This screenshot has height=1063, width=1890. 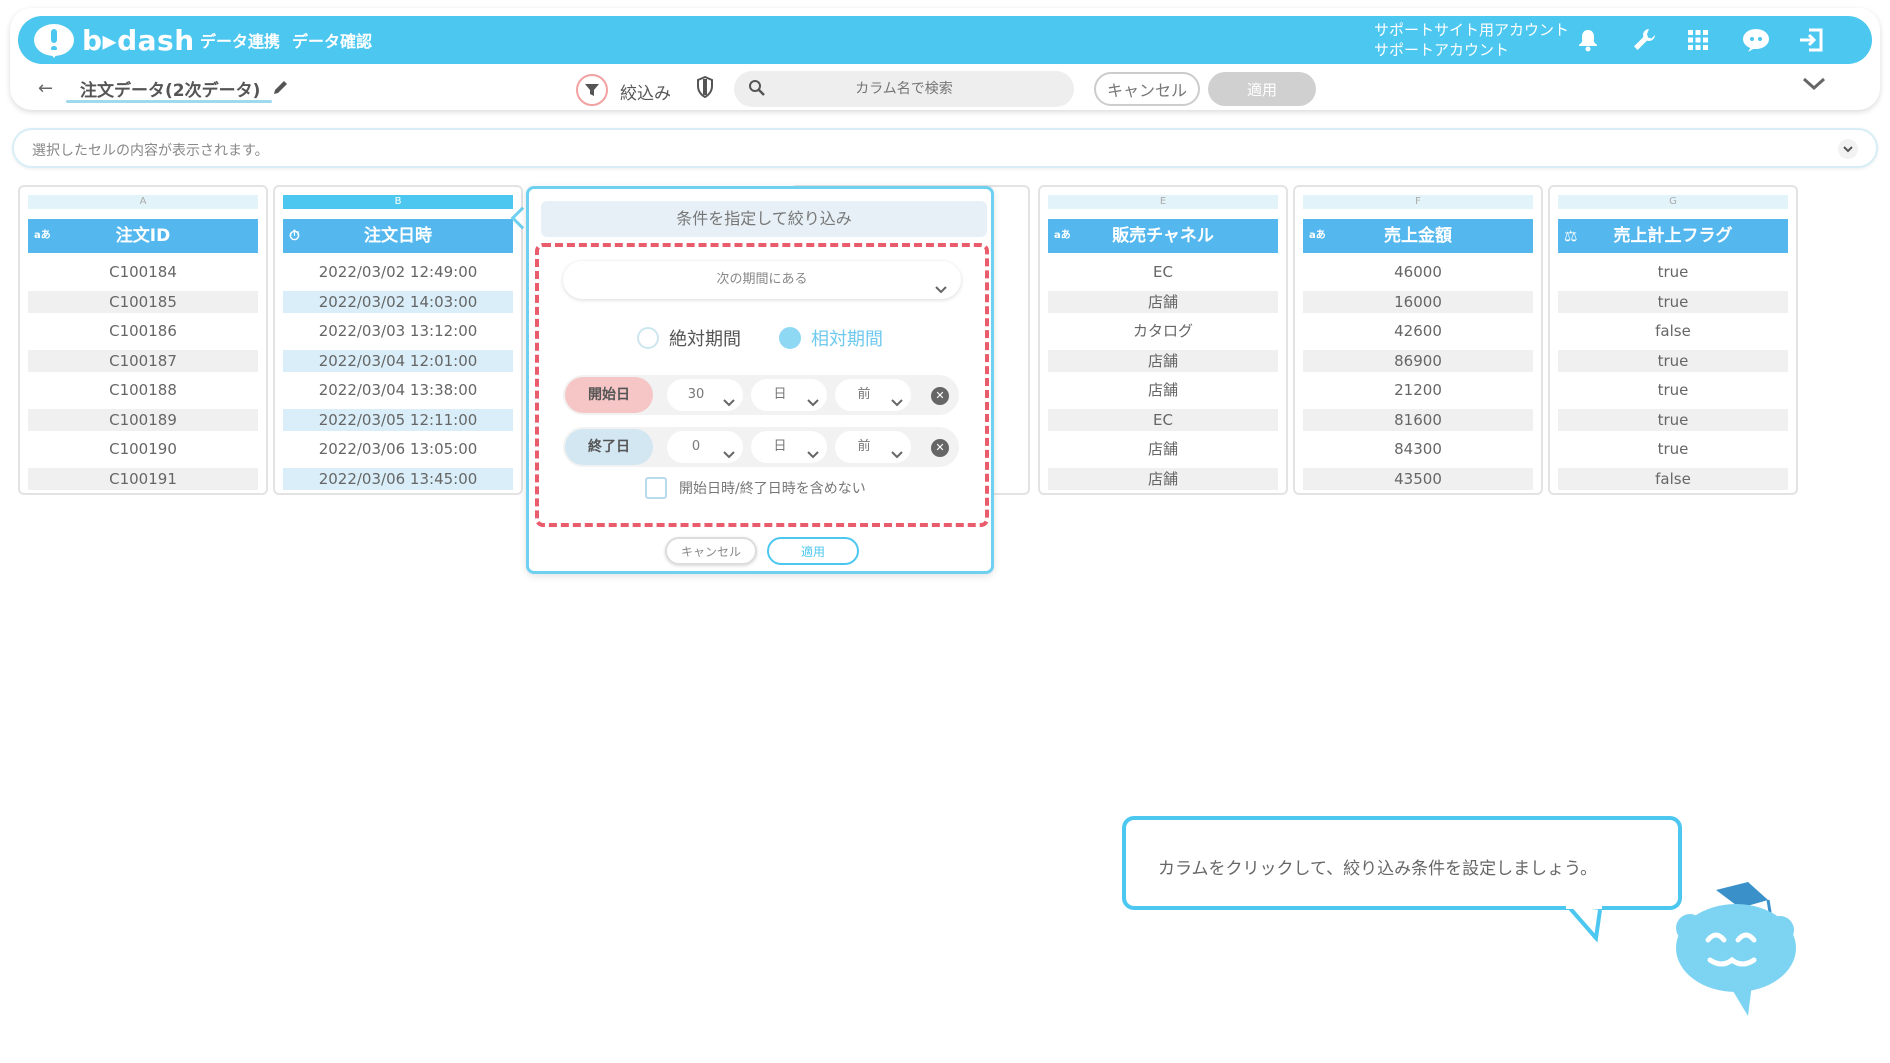 I want to click on chat-icon, so click(x=1756, y=40).